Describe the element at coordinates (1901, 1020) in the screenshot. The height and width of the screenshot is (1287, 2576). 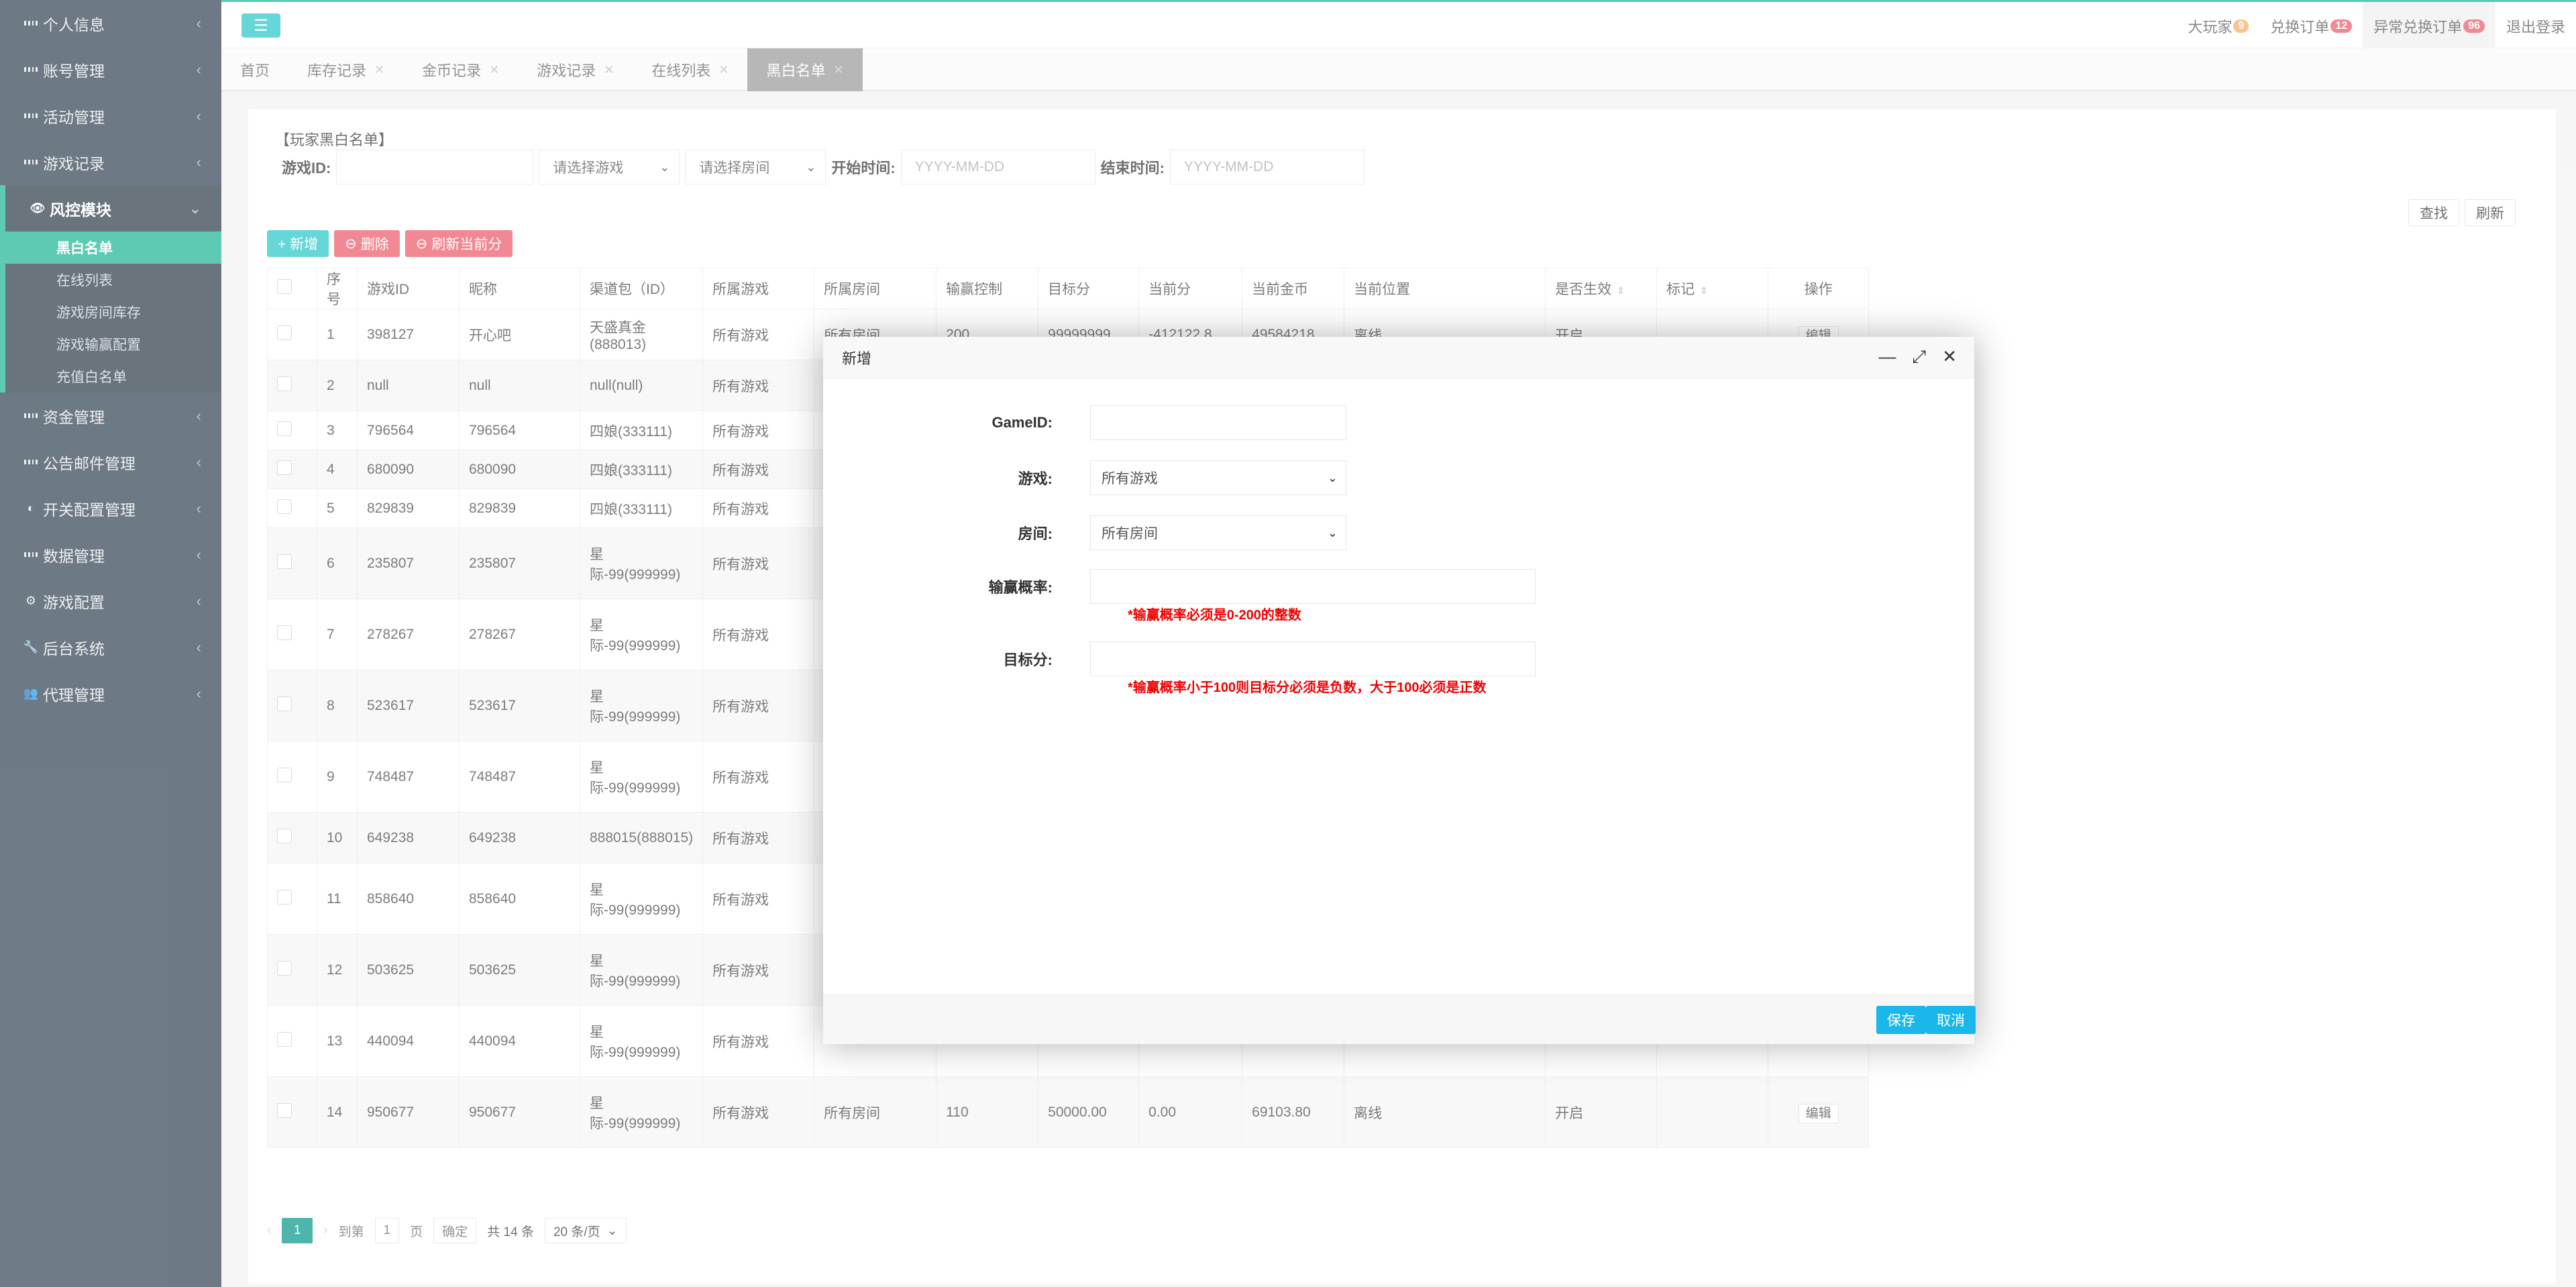
I see `save-button: 保存` at that location.